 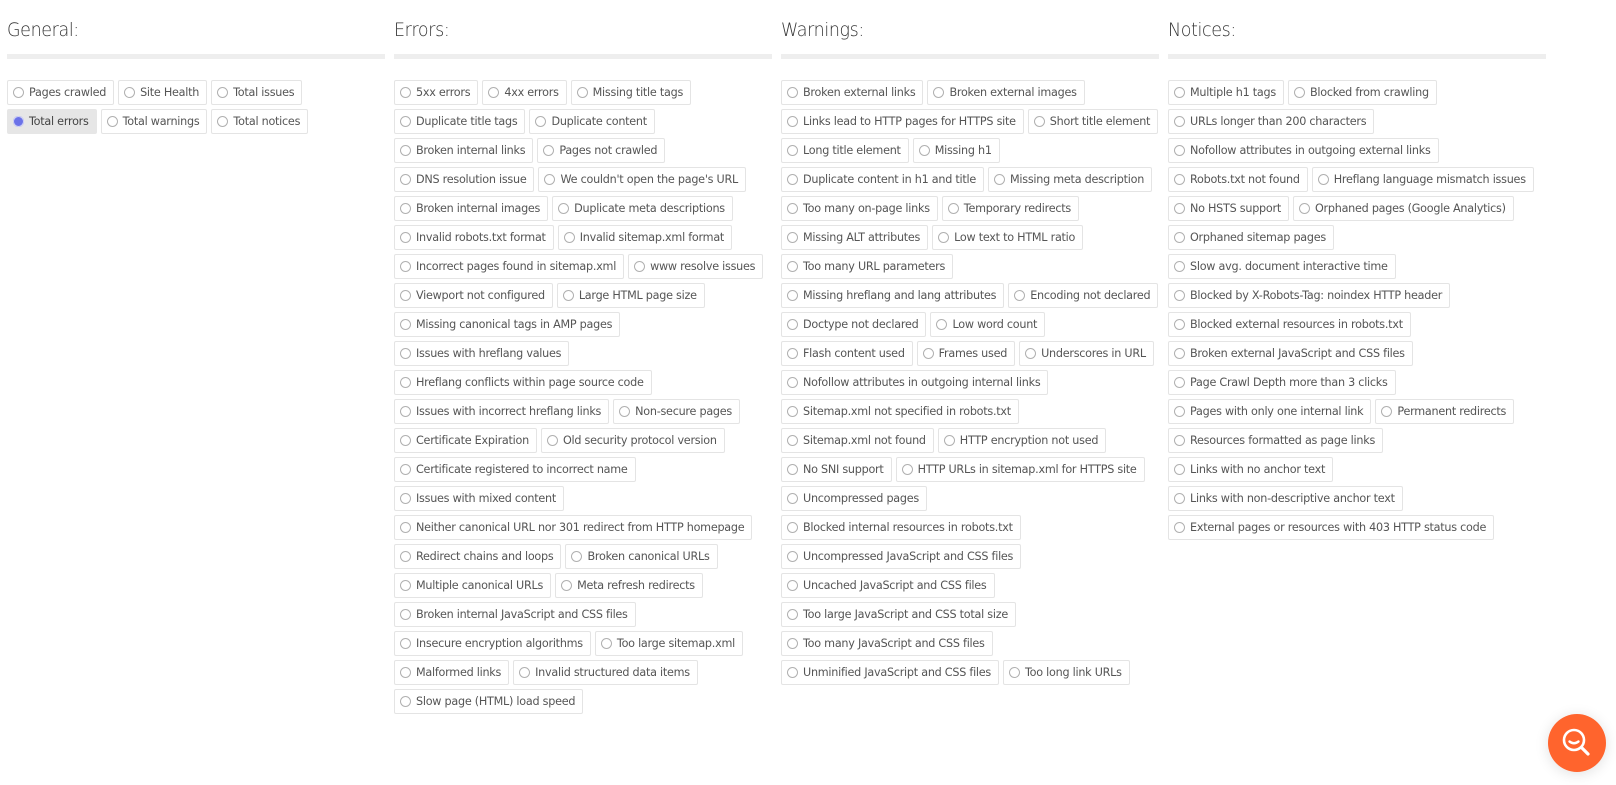 What do you see at coordinates (464, 150) in the screenshot?
I see `metric-option: Broken internal links` at bounding box center [464, 150].